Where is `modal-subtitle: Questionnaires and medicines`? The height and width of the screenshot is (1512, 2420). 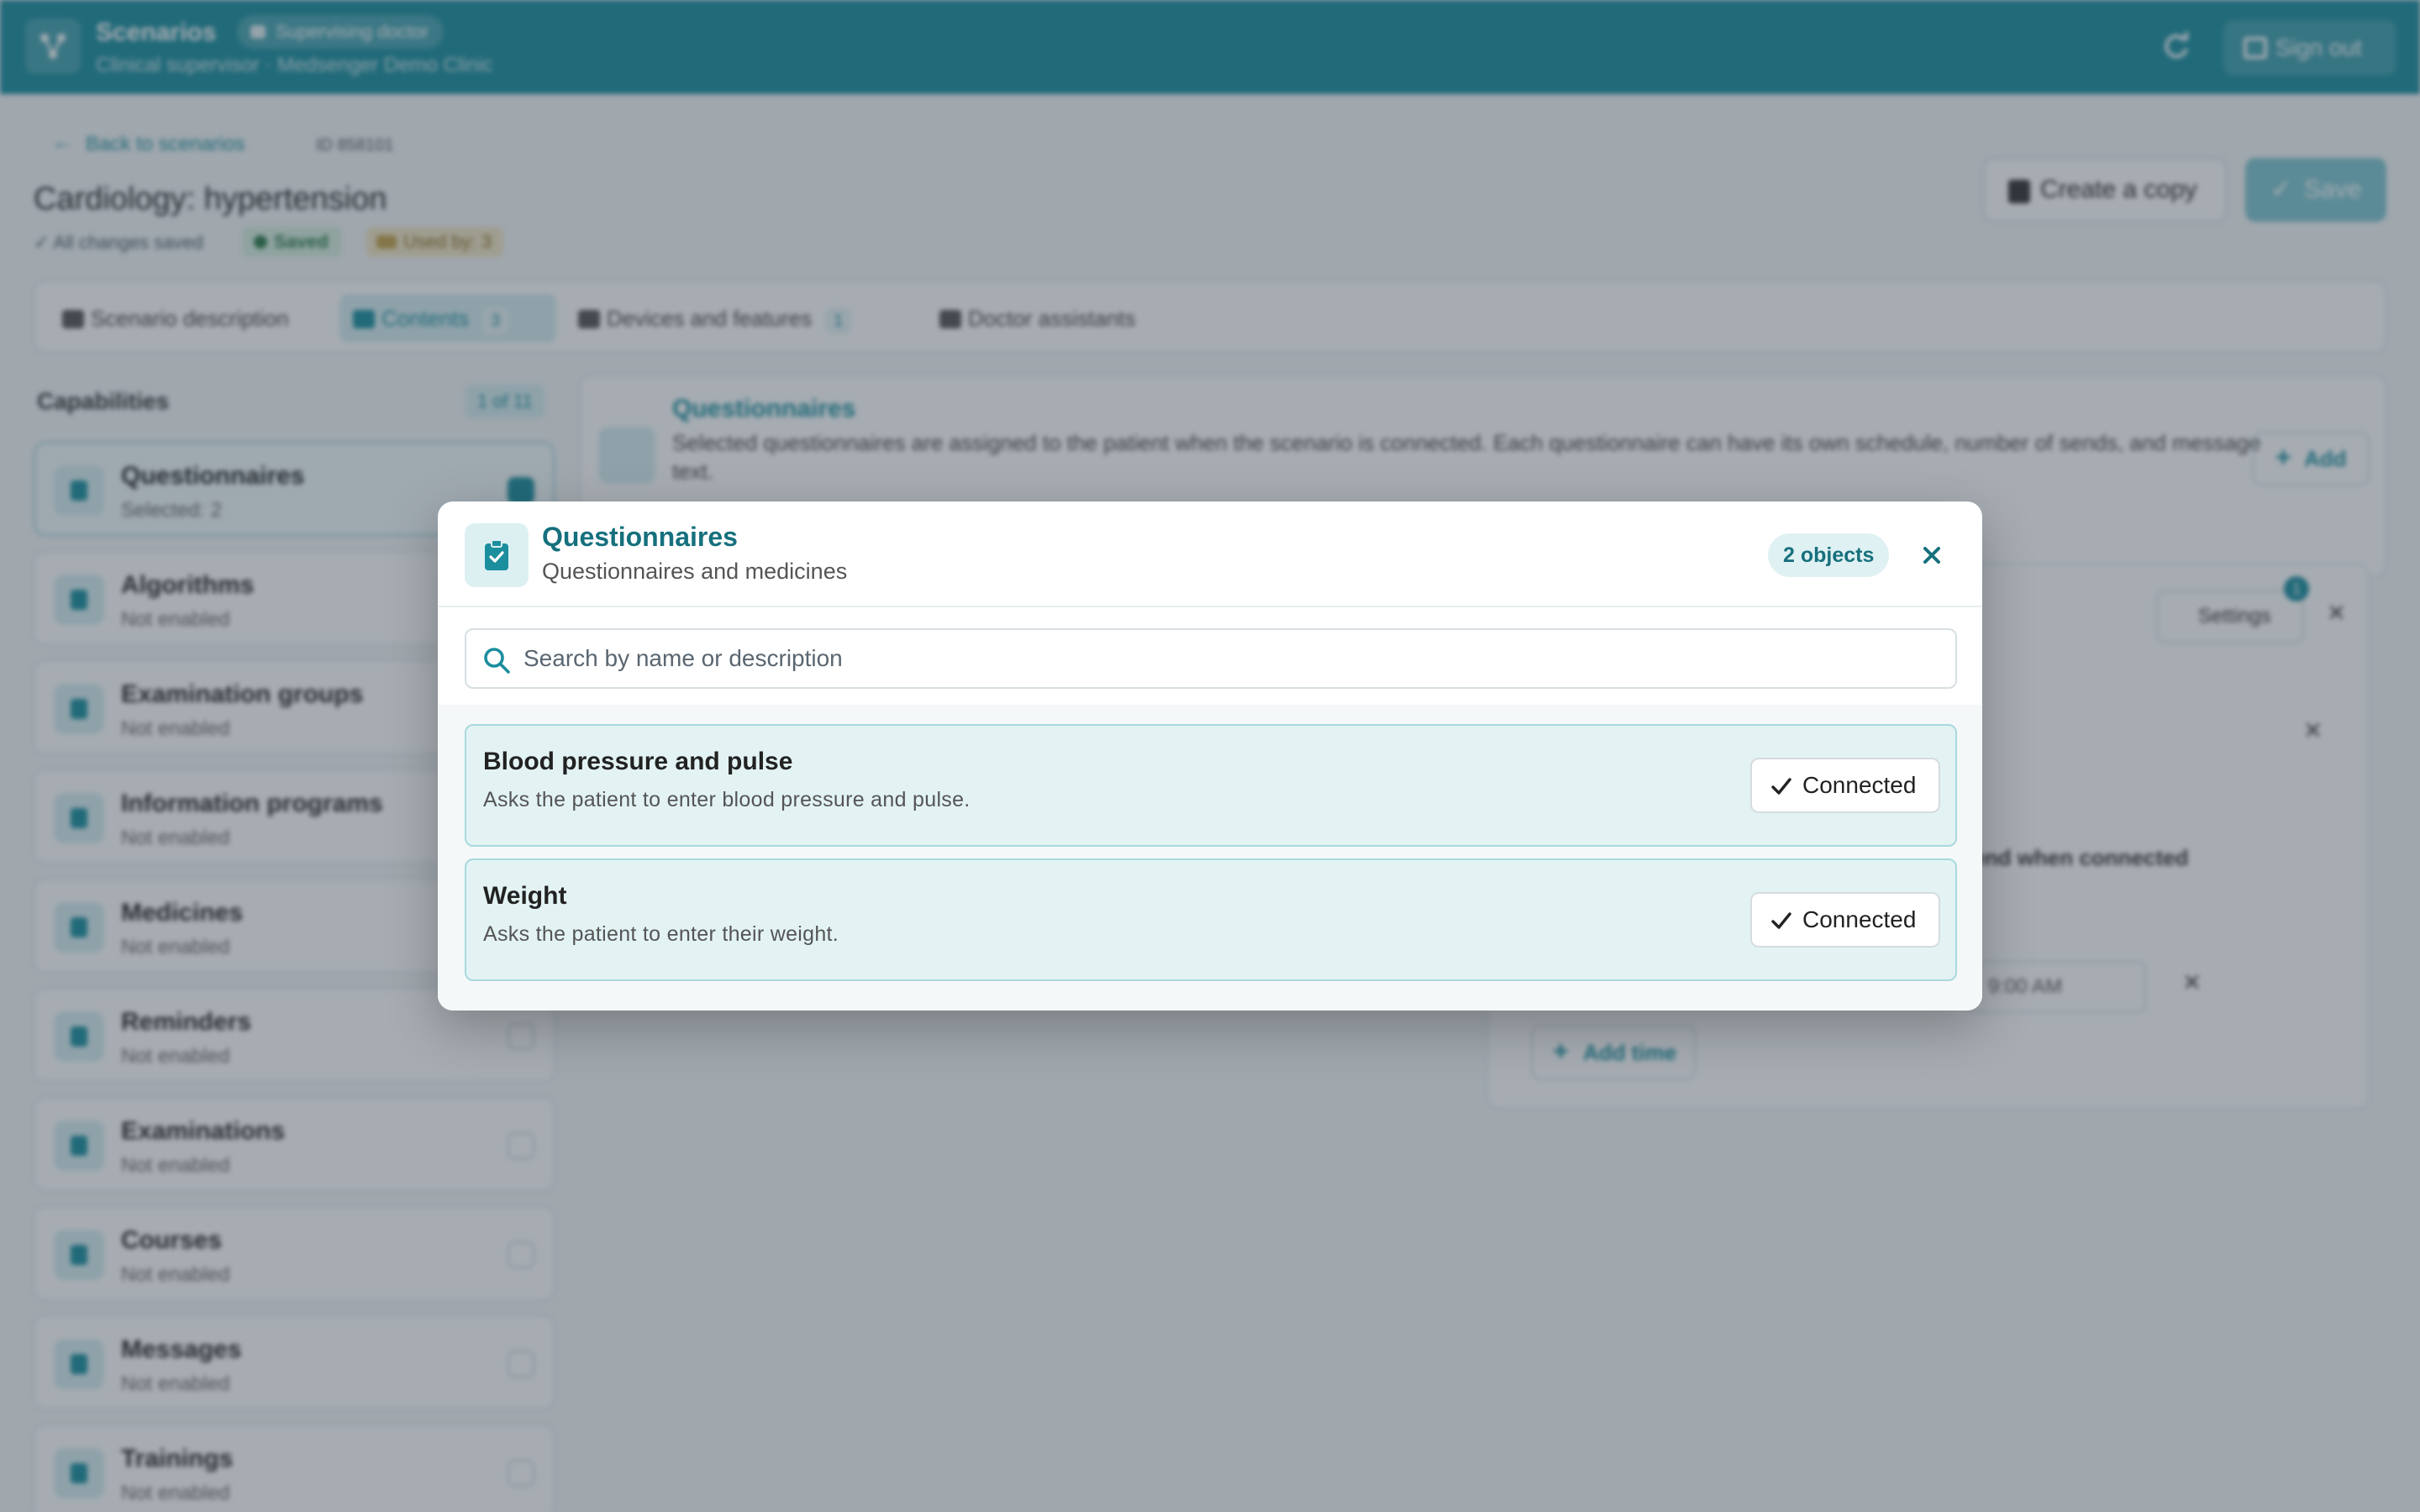 modal-subtitle: Questionnaires and medicines is located at coordinates (695, 571).